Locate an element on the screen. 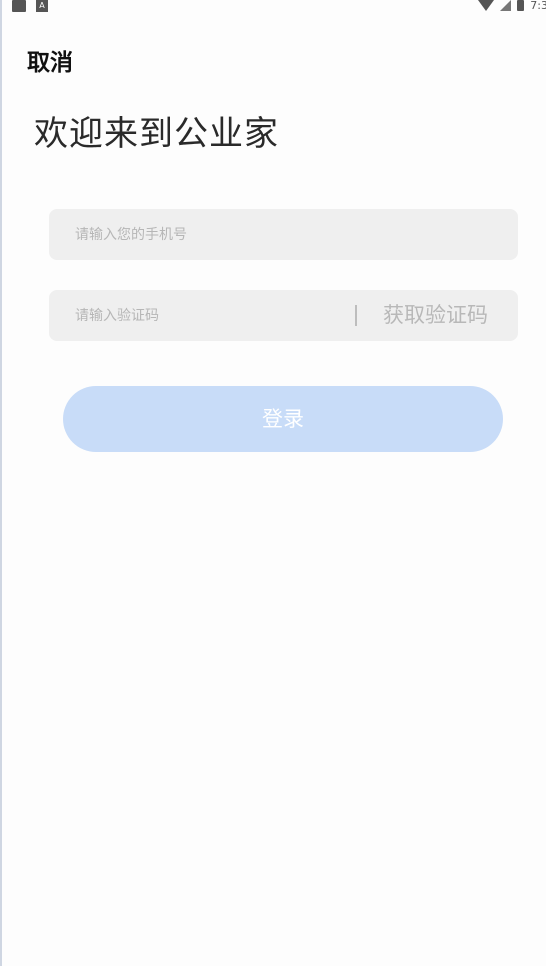  get-code-button: 获取验证码 is located at coordinates (435, 315).